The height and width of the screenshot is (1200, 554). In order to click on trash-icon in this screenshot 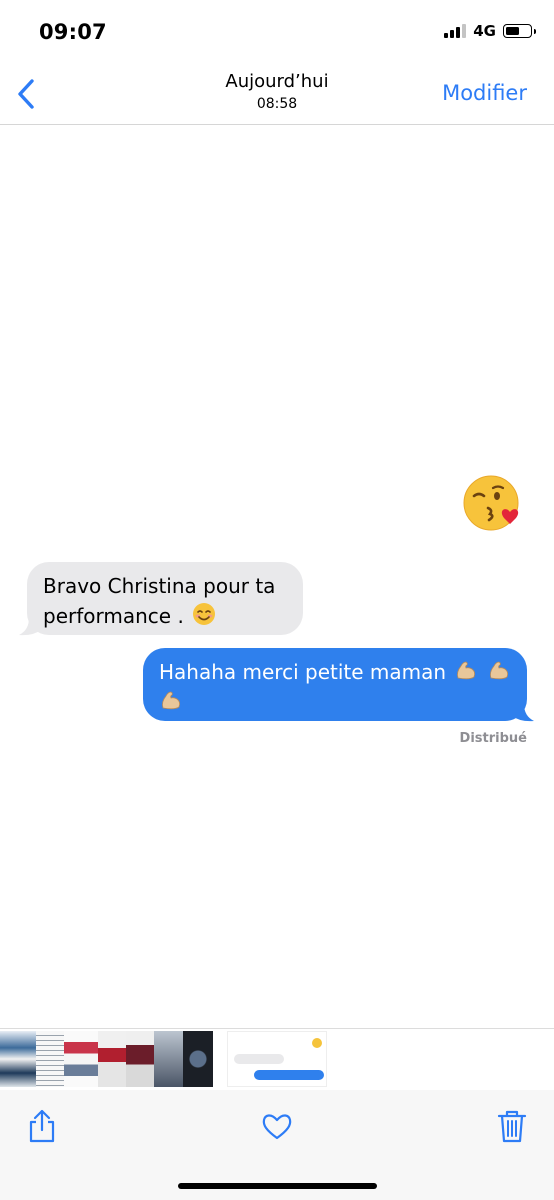, I will do `click(512, 1126)`.